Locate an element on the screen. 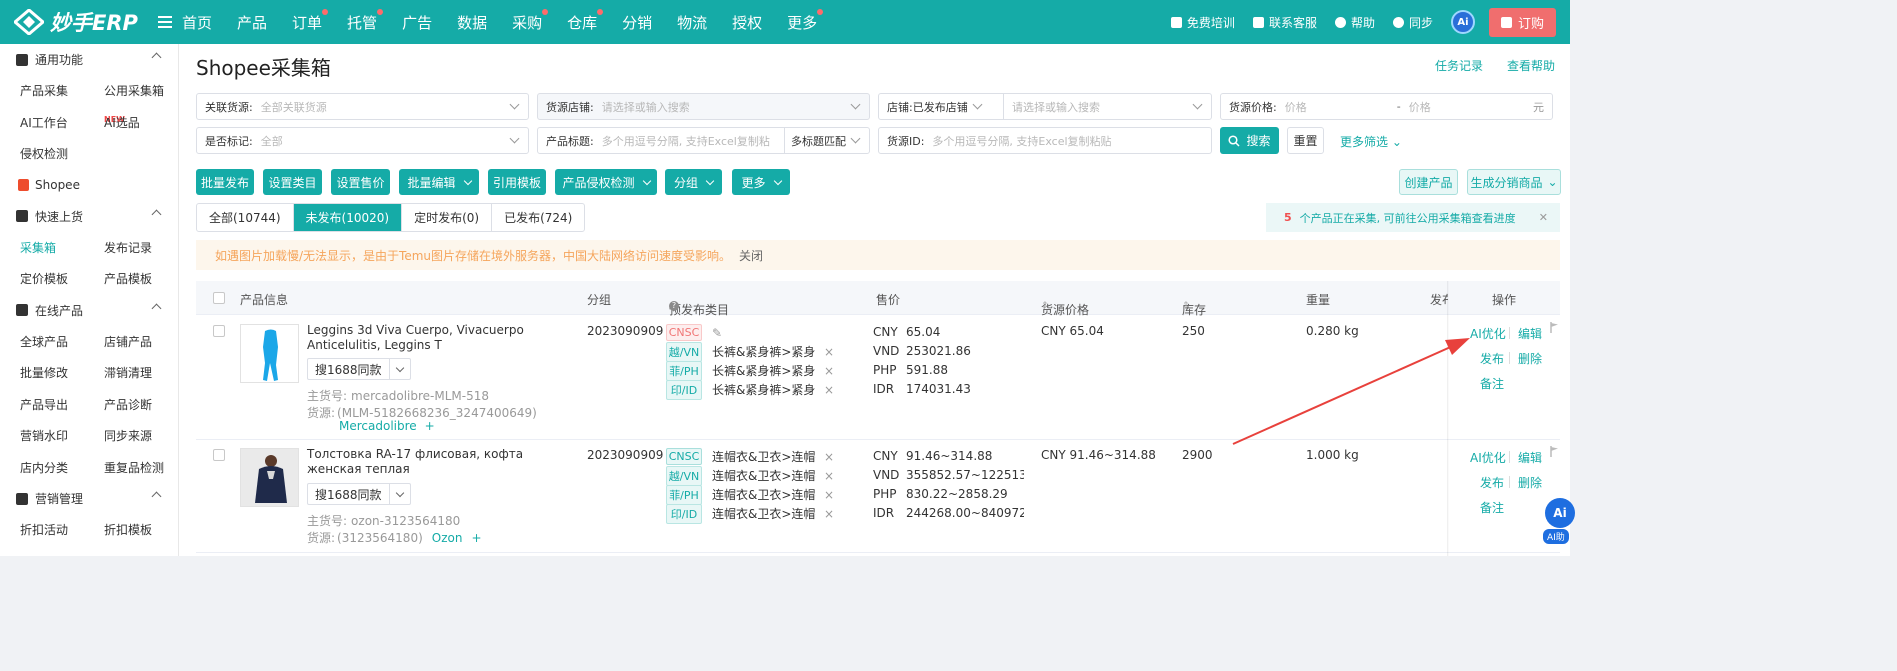 The width and height of the screenshot is (1897, 671). nav-item: 更多 is located at coordinates (805, 20).